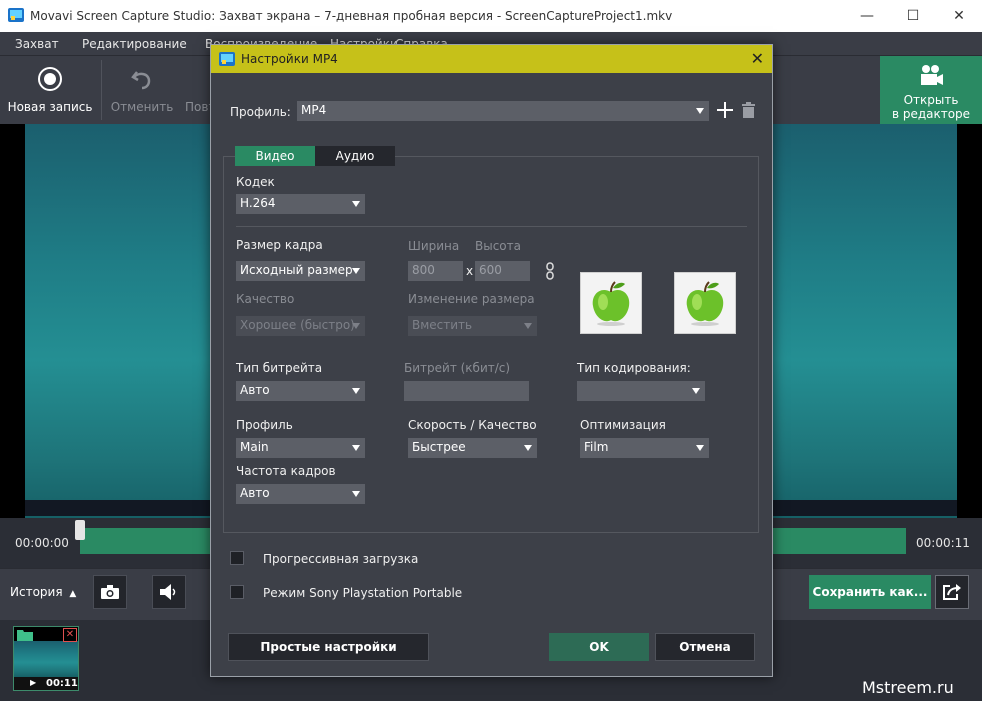  I want to click on close-button: ✕, so click(959, 16).